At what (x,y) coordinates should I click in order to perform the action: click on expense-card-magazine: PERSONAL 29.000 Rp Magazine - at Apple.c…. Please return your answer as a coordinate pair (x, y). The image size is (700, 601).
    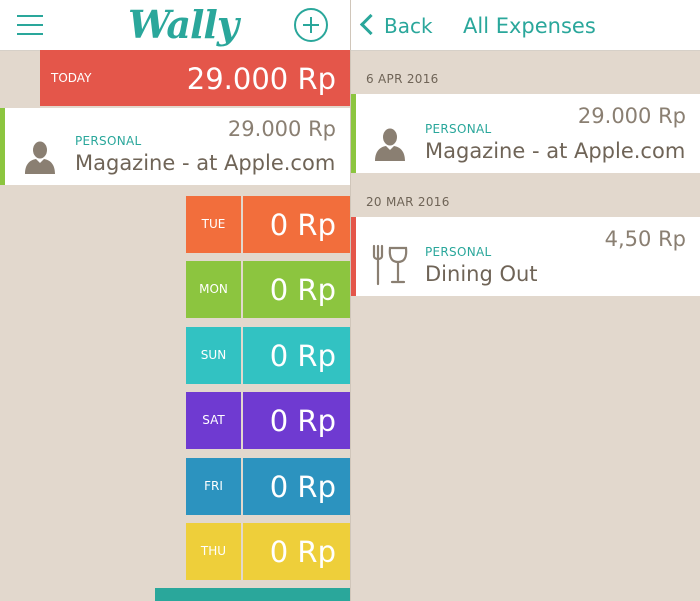
    Looking at the image, I should click on (525, 133).